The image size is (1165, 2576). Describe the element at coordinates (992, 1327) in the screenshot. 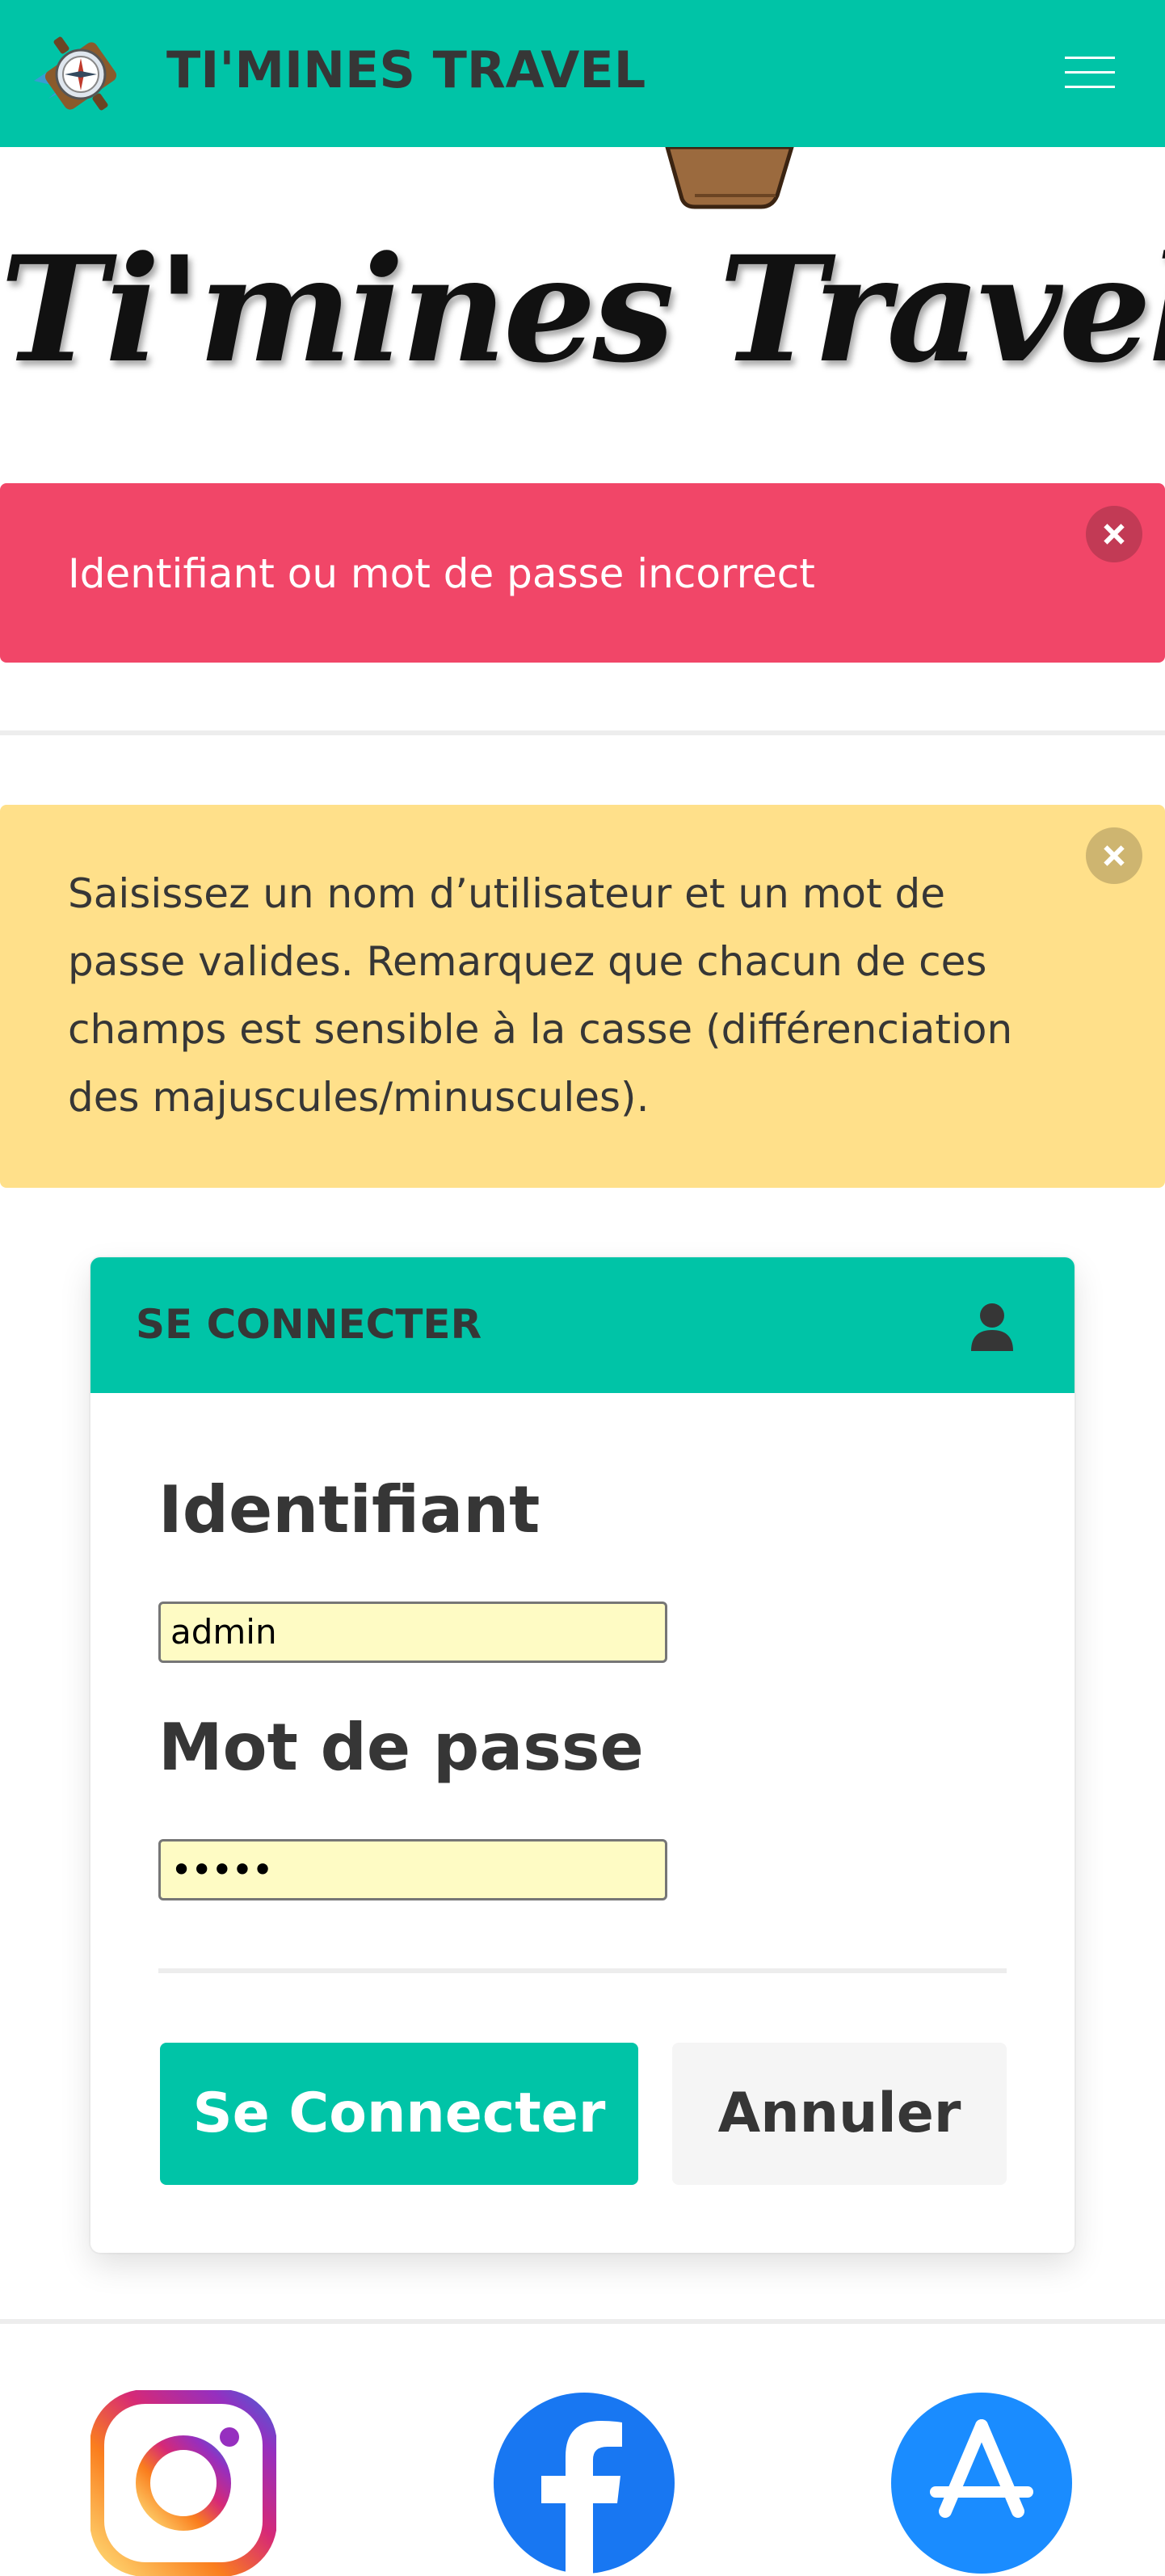

I see `user-icon` at that location.